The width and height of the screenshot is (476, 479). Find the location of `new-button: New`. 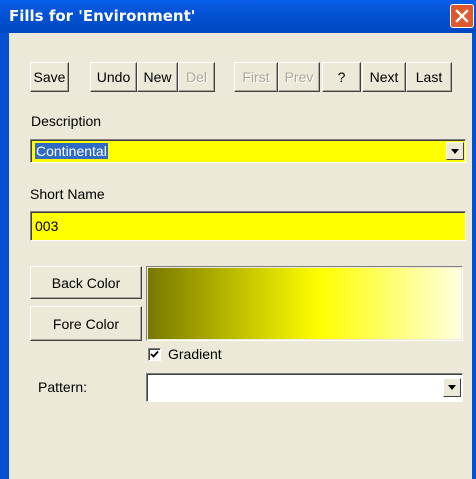

new-button: New is located at coordinates (157, 77).